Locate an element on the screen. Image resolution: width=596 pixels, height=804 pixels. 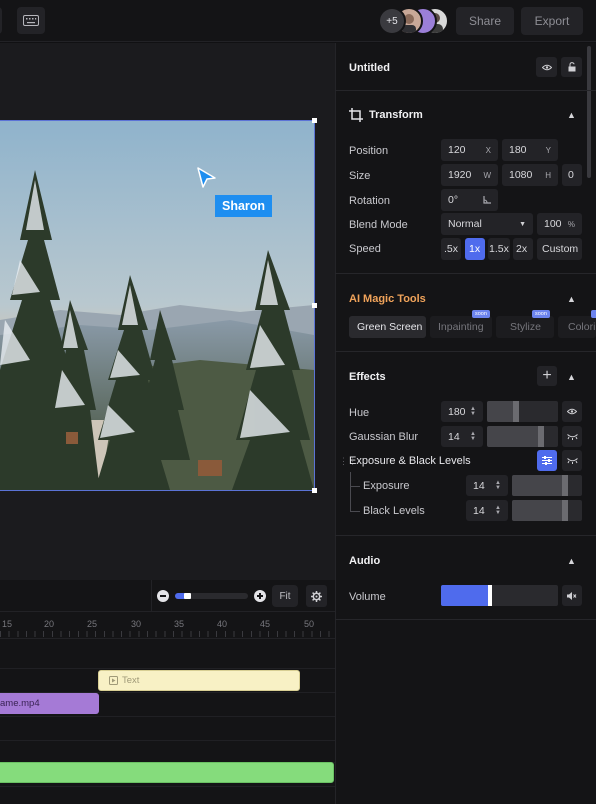
toolbar-button-left is located at coordinates (1, 20).